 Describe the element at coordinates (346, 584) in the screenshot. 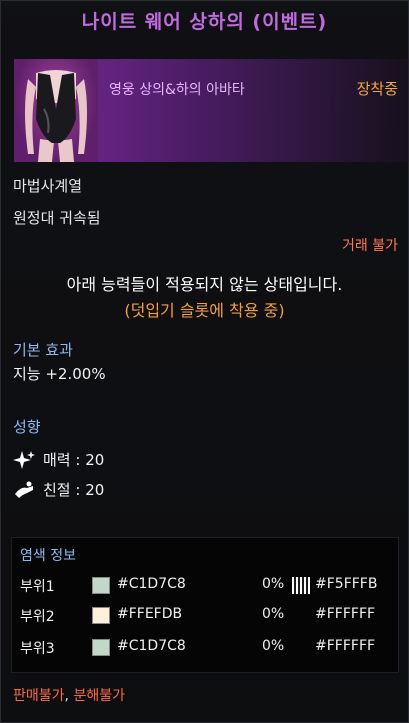

I see `dye-pattern-hex: #F5FFFB` at that location.